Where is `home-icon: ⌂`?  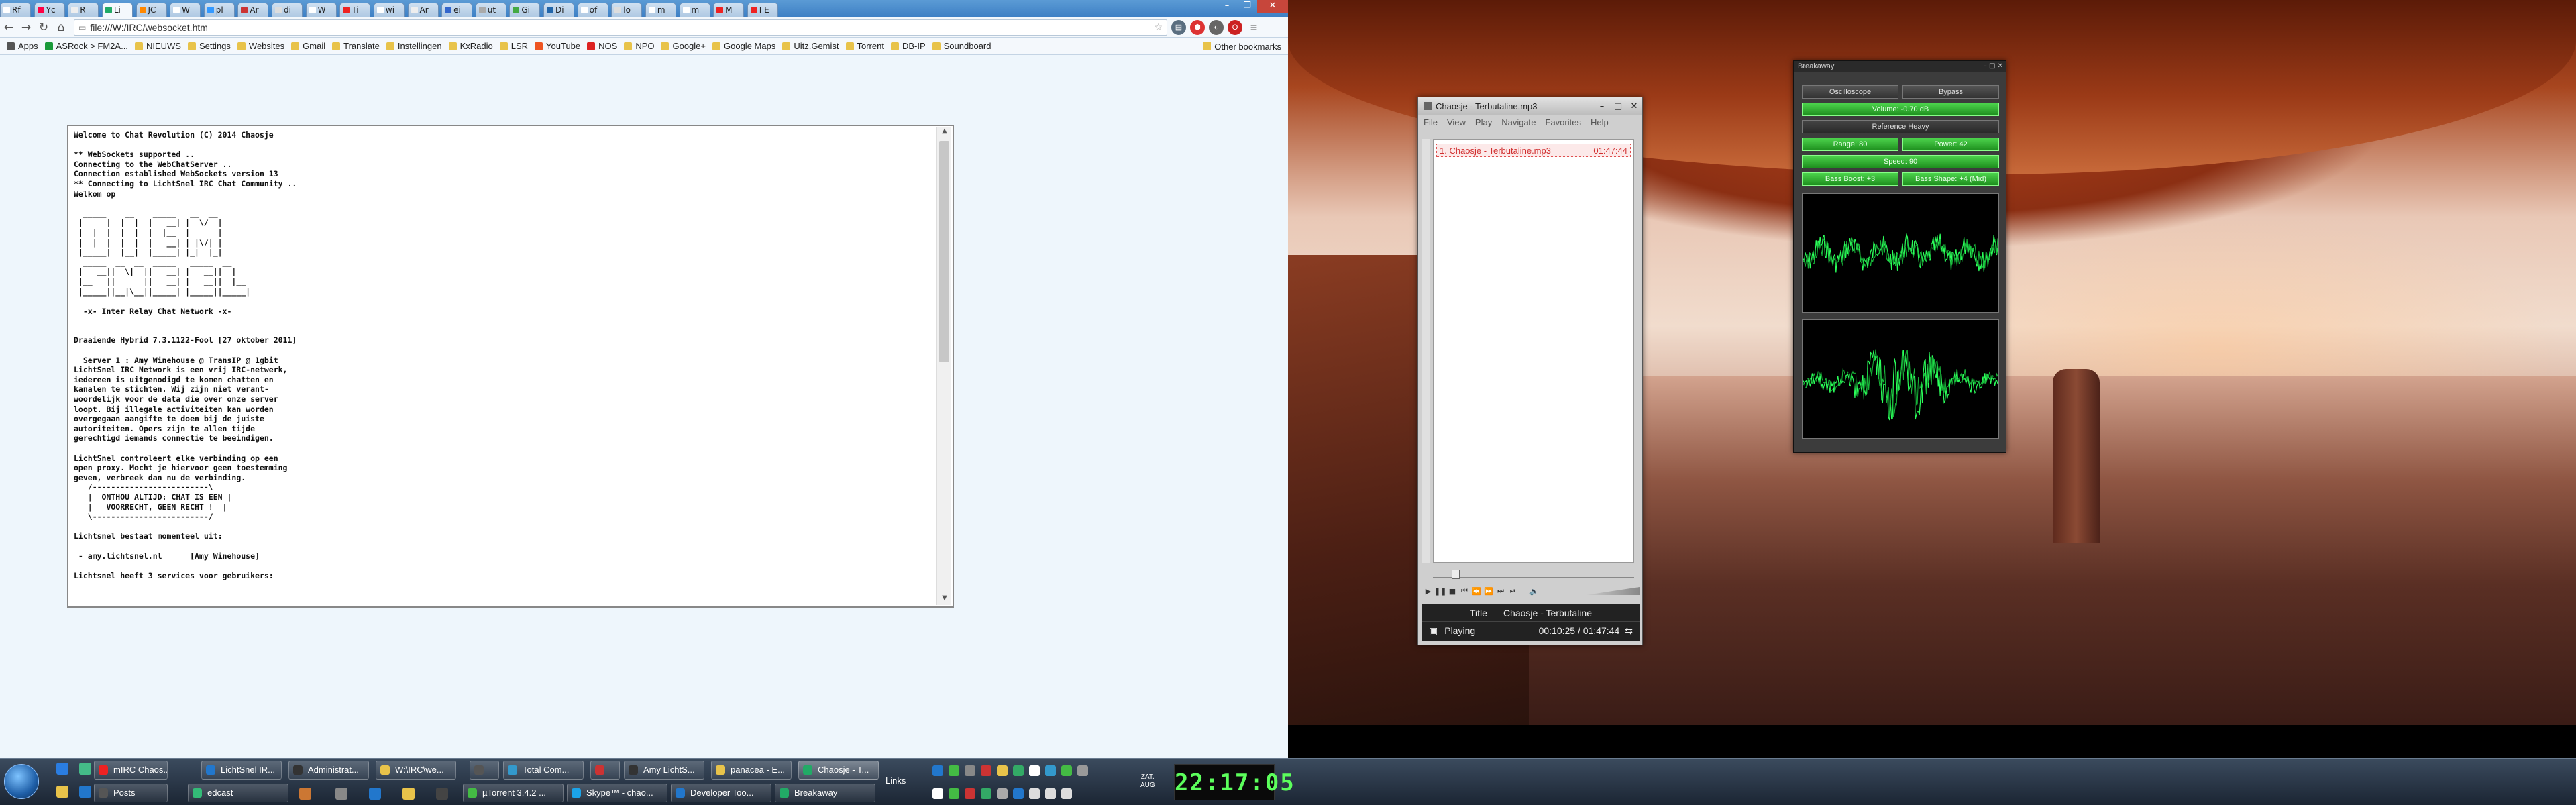
home-icon: ⌂ is located at coordinates (61, 27).